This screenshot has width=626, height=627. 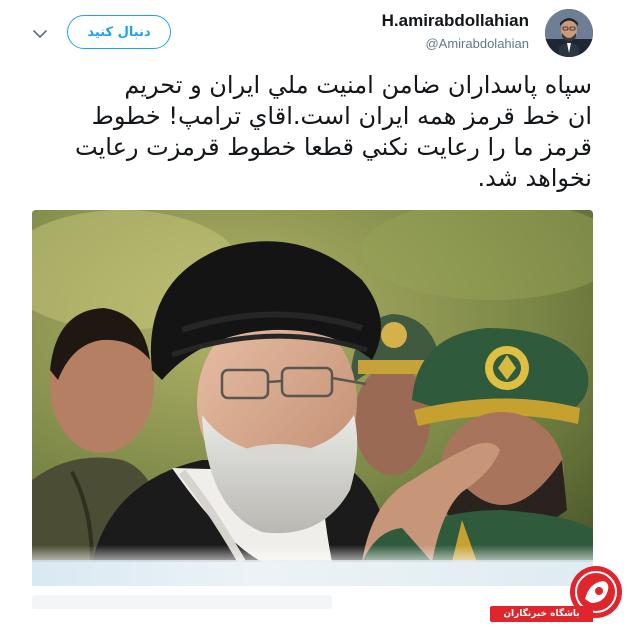 What do you see at coordinates (455, 44) in the screenshot?
I see `user-handle: @Amirabdolahian` at bounding box center [455, 44].